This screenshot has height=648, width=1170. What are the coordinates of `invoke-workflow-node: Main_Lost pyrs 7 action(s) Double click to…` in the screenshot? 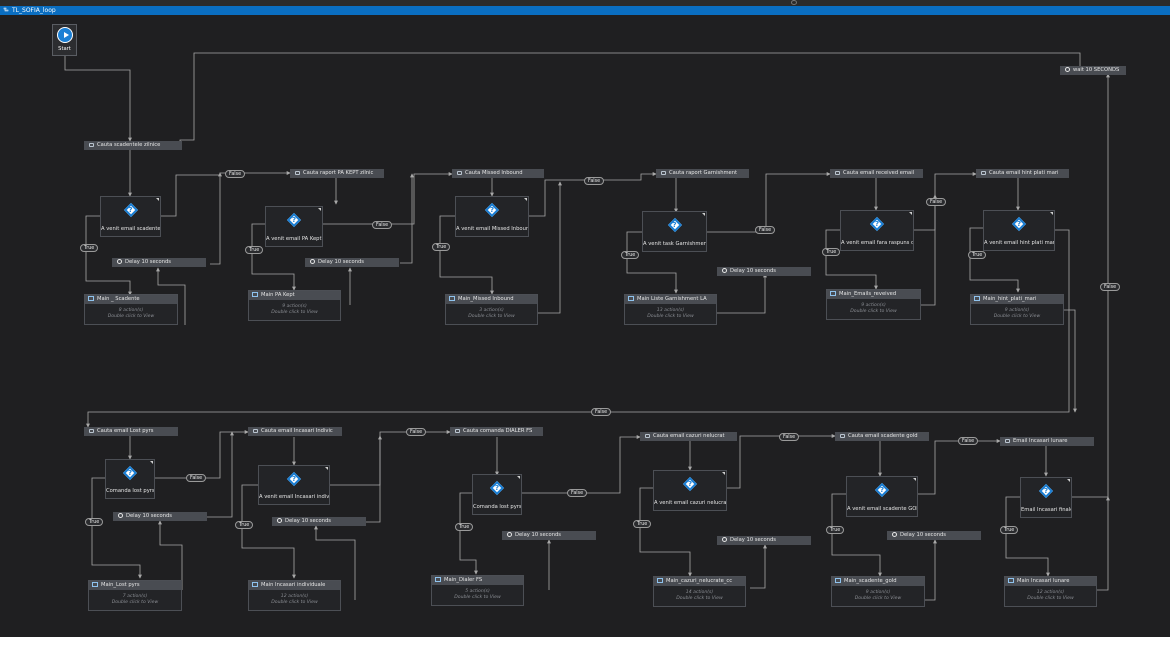 It's located at (135, 595).